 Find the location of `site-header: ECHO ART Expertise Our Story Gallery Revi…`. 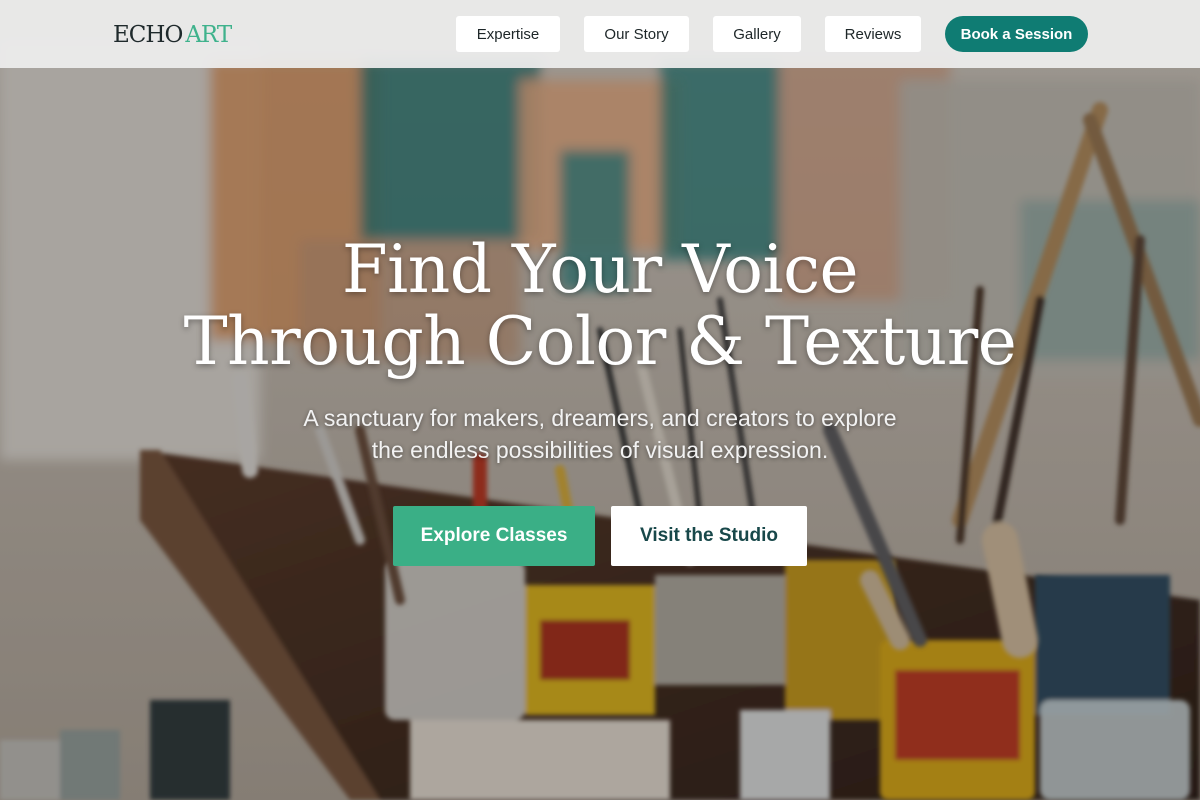

site-header: ECHO ART Expertise Our Story Gallery Revi… is located at coordinates (600, 34).